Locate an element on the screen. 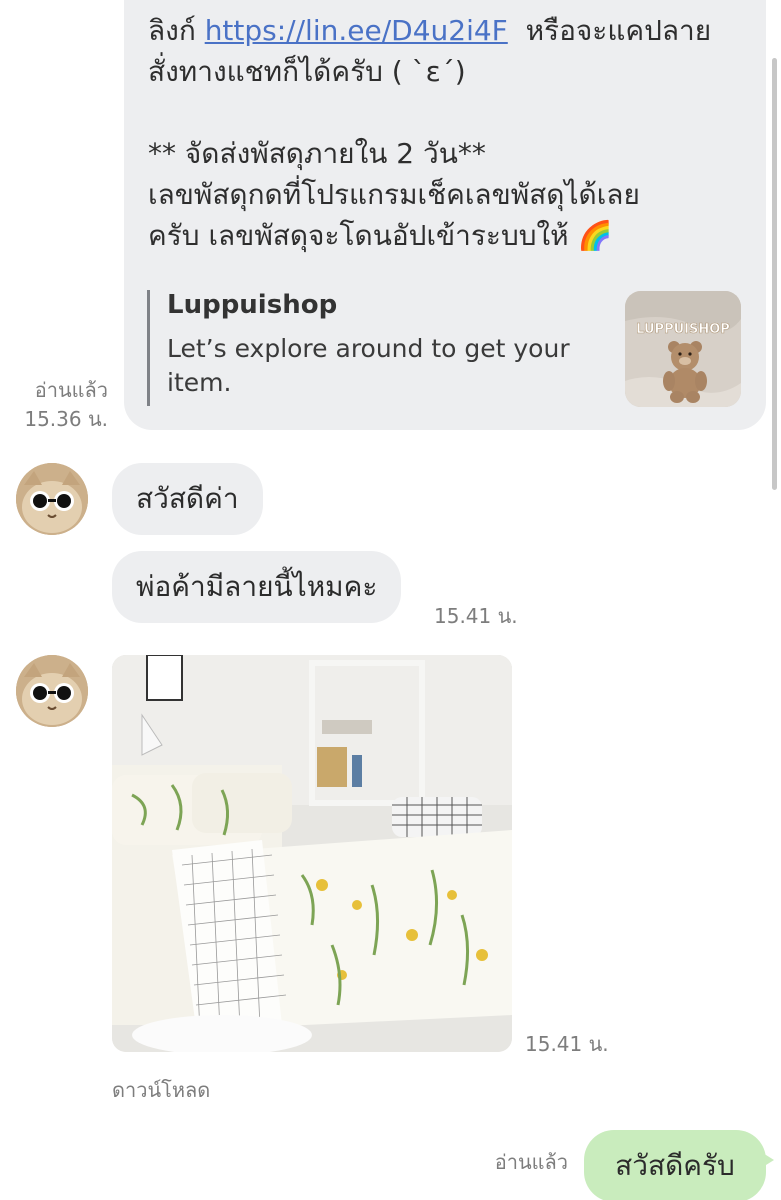 This screenshot has width=781, height=1200. bear-logo-image: LUPPUISHOP is located at coordinates (683, 349).